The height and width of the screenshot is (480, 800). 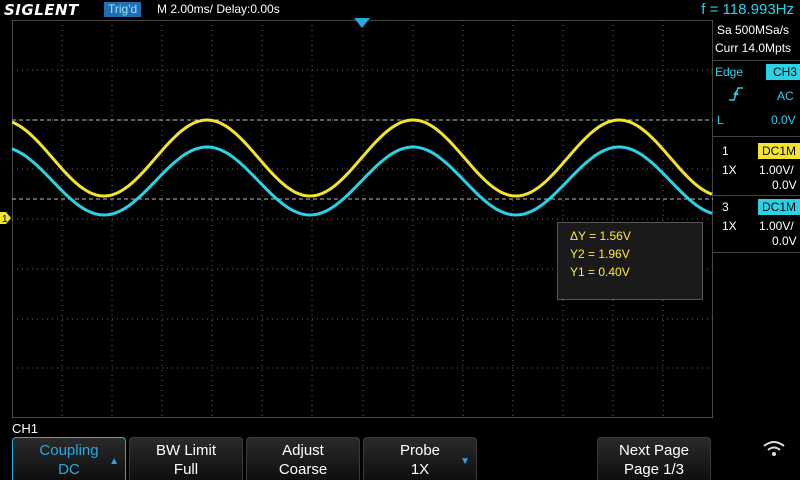 What do you see at coordinates (779, 207) in the screenshot?
I see `ch3-coupling-badge: DC1M` at bounding box center [779, 207].